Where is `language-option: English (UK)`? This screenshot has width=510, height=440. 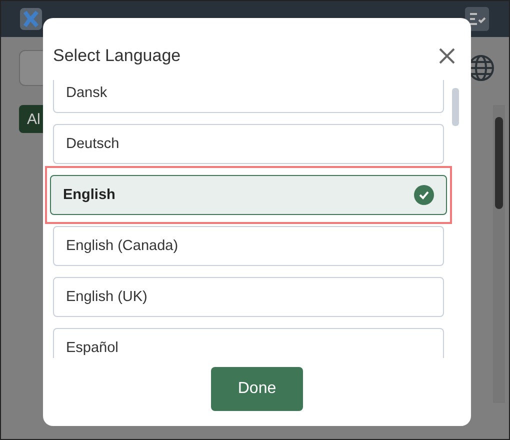 language-option: English (UK) is located at coordinates (248, 297).